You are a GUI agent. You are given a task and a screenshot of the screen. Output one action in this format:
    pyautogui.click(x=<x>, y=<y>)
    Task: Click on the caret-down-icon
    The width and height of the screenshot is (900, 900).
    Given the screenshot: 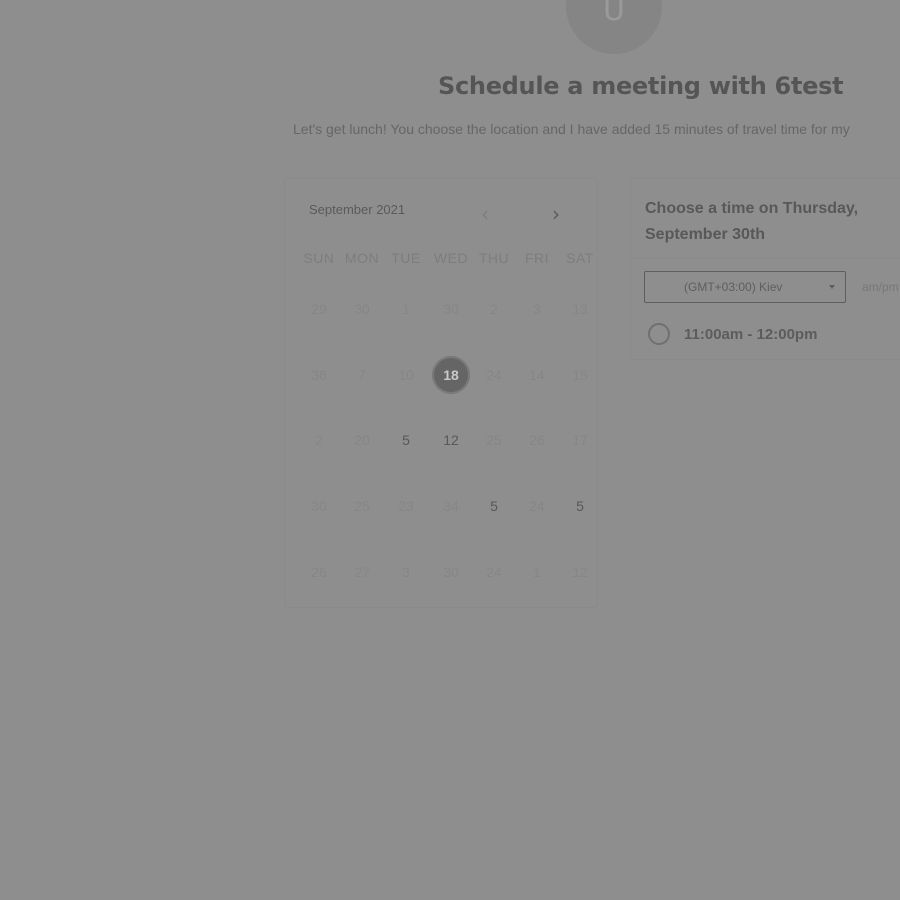 What is the action you would take?
    pyautogui.click(x=832, y=287)
    